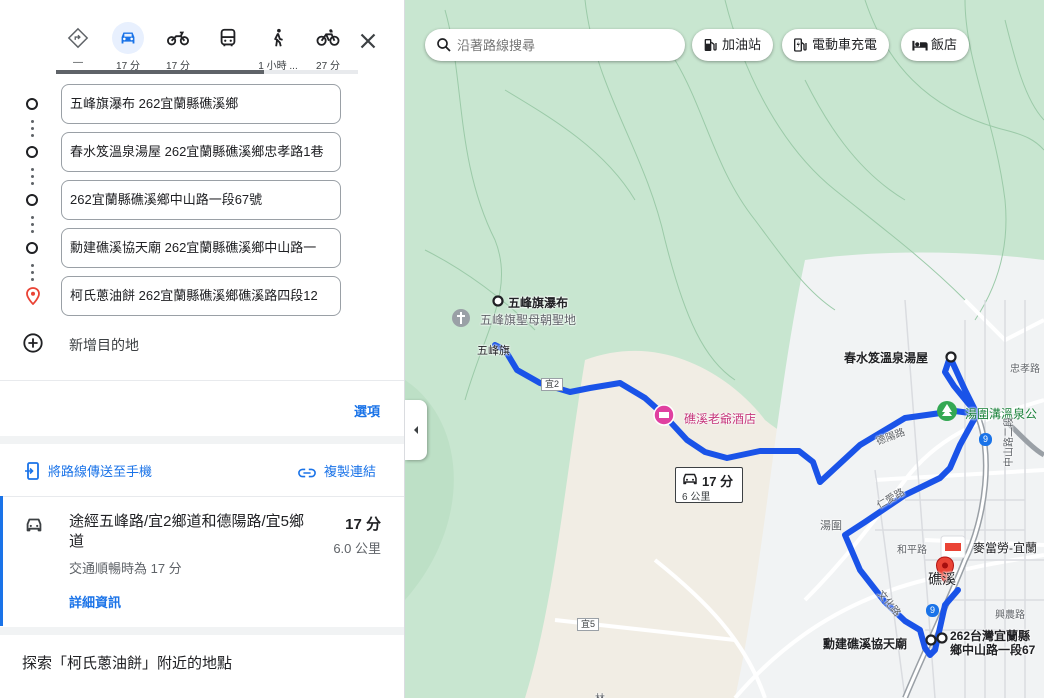  I want to click on route-search-bar, so click(555, 45).